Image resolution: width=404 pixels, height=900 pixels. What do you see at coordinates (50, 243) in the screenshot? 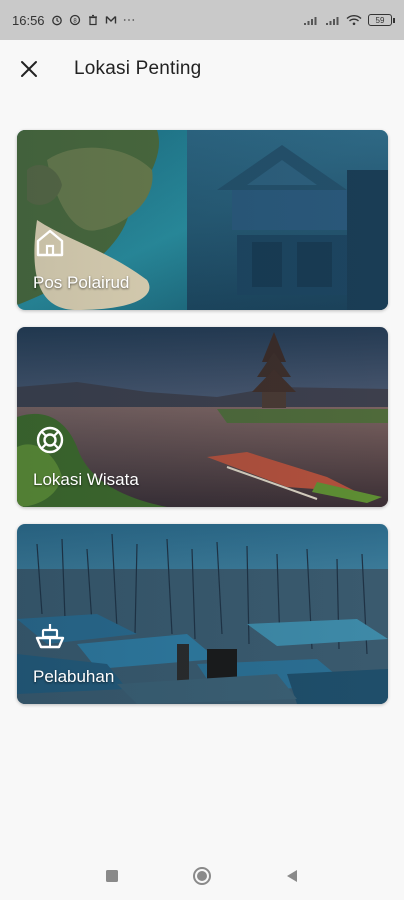
I see `home-icon` at bounding box center [50, 243].